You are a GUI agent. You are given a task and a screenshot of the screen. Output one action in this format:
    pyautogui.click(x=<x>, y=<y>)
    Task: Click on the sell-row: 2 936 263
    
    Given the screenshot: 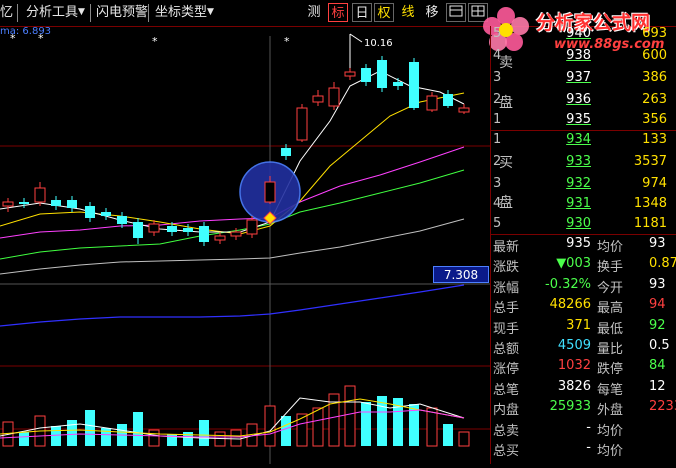 What is the action you would take?
    pyautogui.click(x=583, y=102)
    